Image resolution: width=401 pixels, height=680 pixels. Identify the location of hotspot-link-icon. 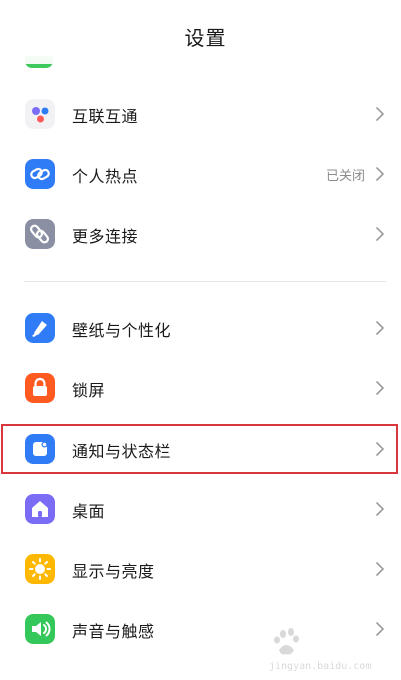
(40, 174).